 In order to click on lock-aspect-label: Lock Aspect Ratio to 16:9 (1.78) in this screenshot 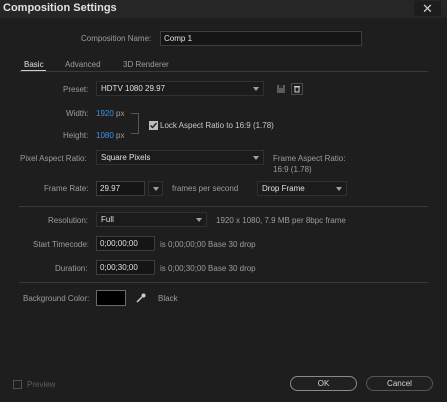, I will do `click(217, 125)`.